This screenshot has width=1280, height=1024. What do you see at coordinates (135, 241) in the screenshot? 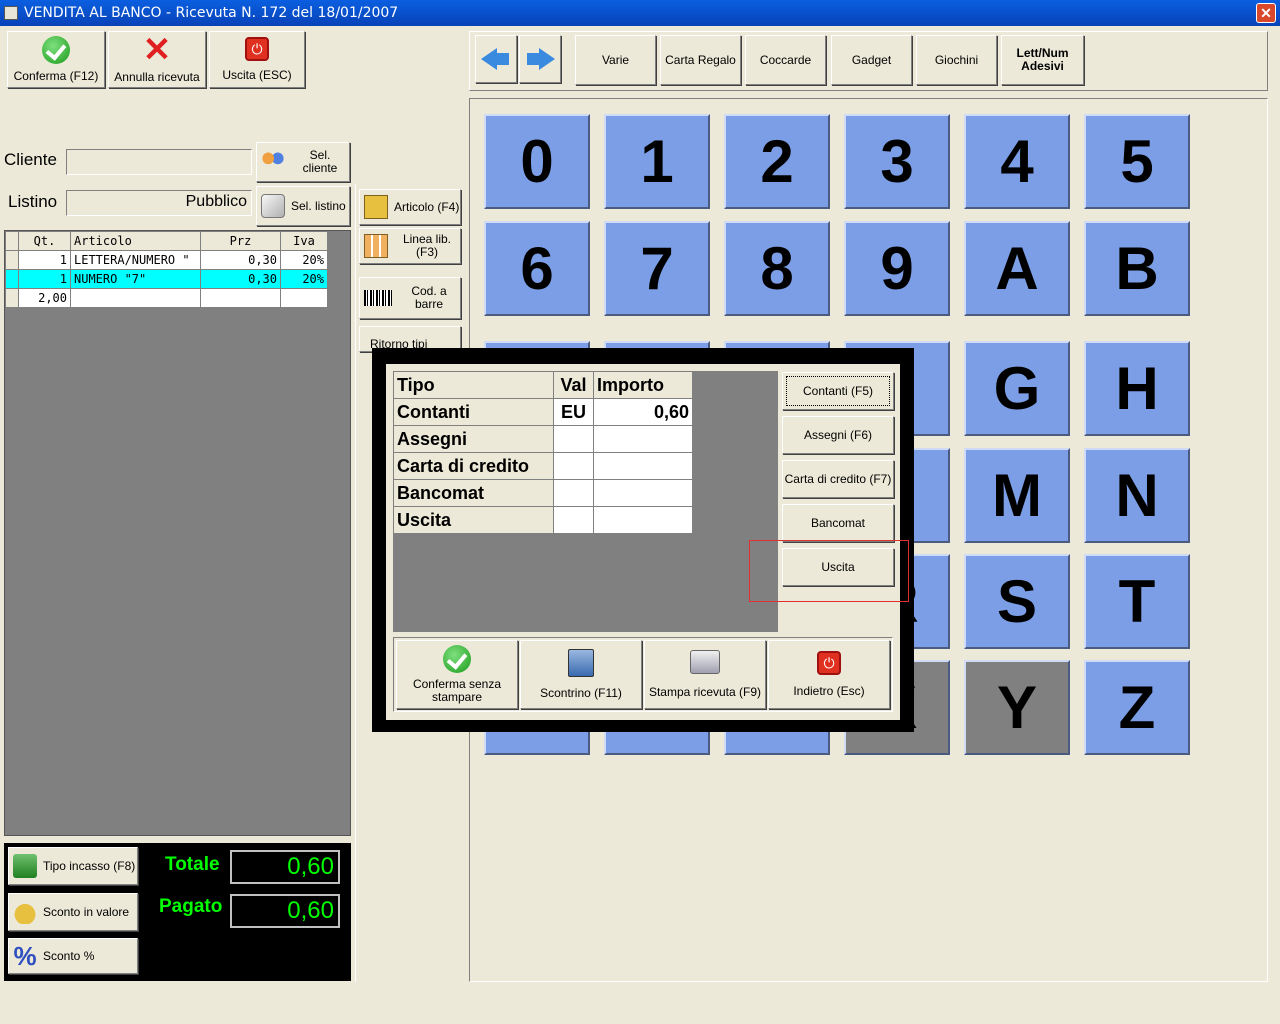
I see `col-article-header: Articolo` at bounding box center [135, 241].